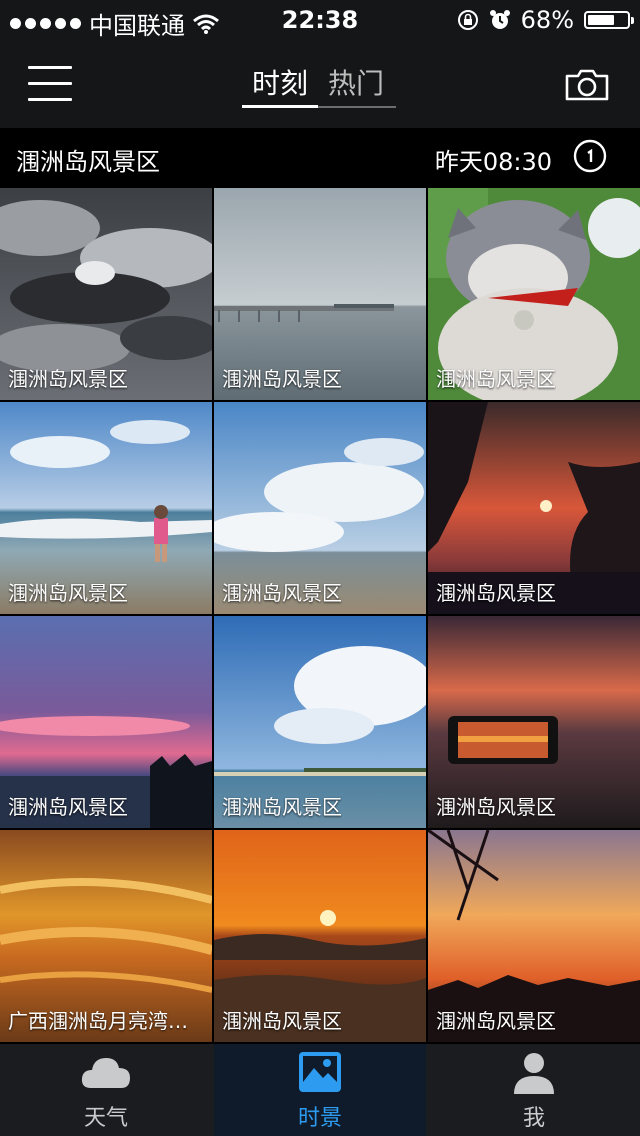 This screenshot has height=1136, width=640. Describe the element at coordinates (319, 106) in the screenshot. I see `tab-underline` at that location.